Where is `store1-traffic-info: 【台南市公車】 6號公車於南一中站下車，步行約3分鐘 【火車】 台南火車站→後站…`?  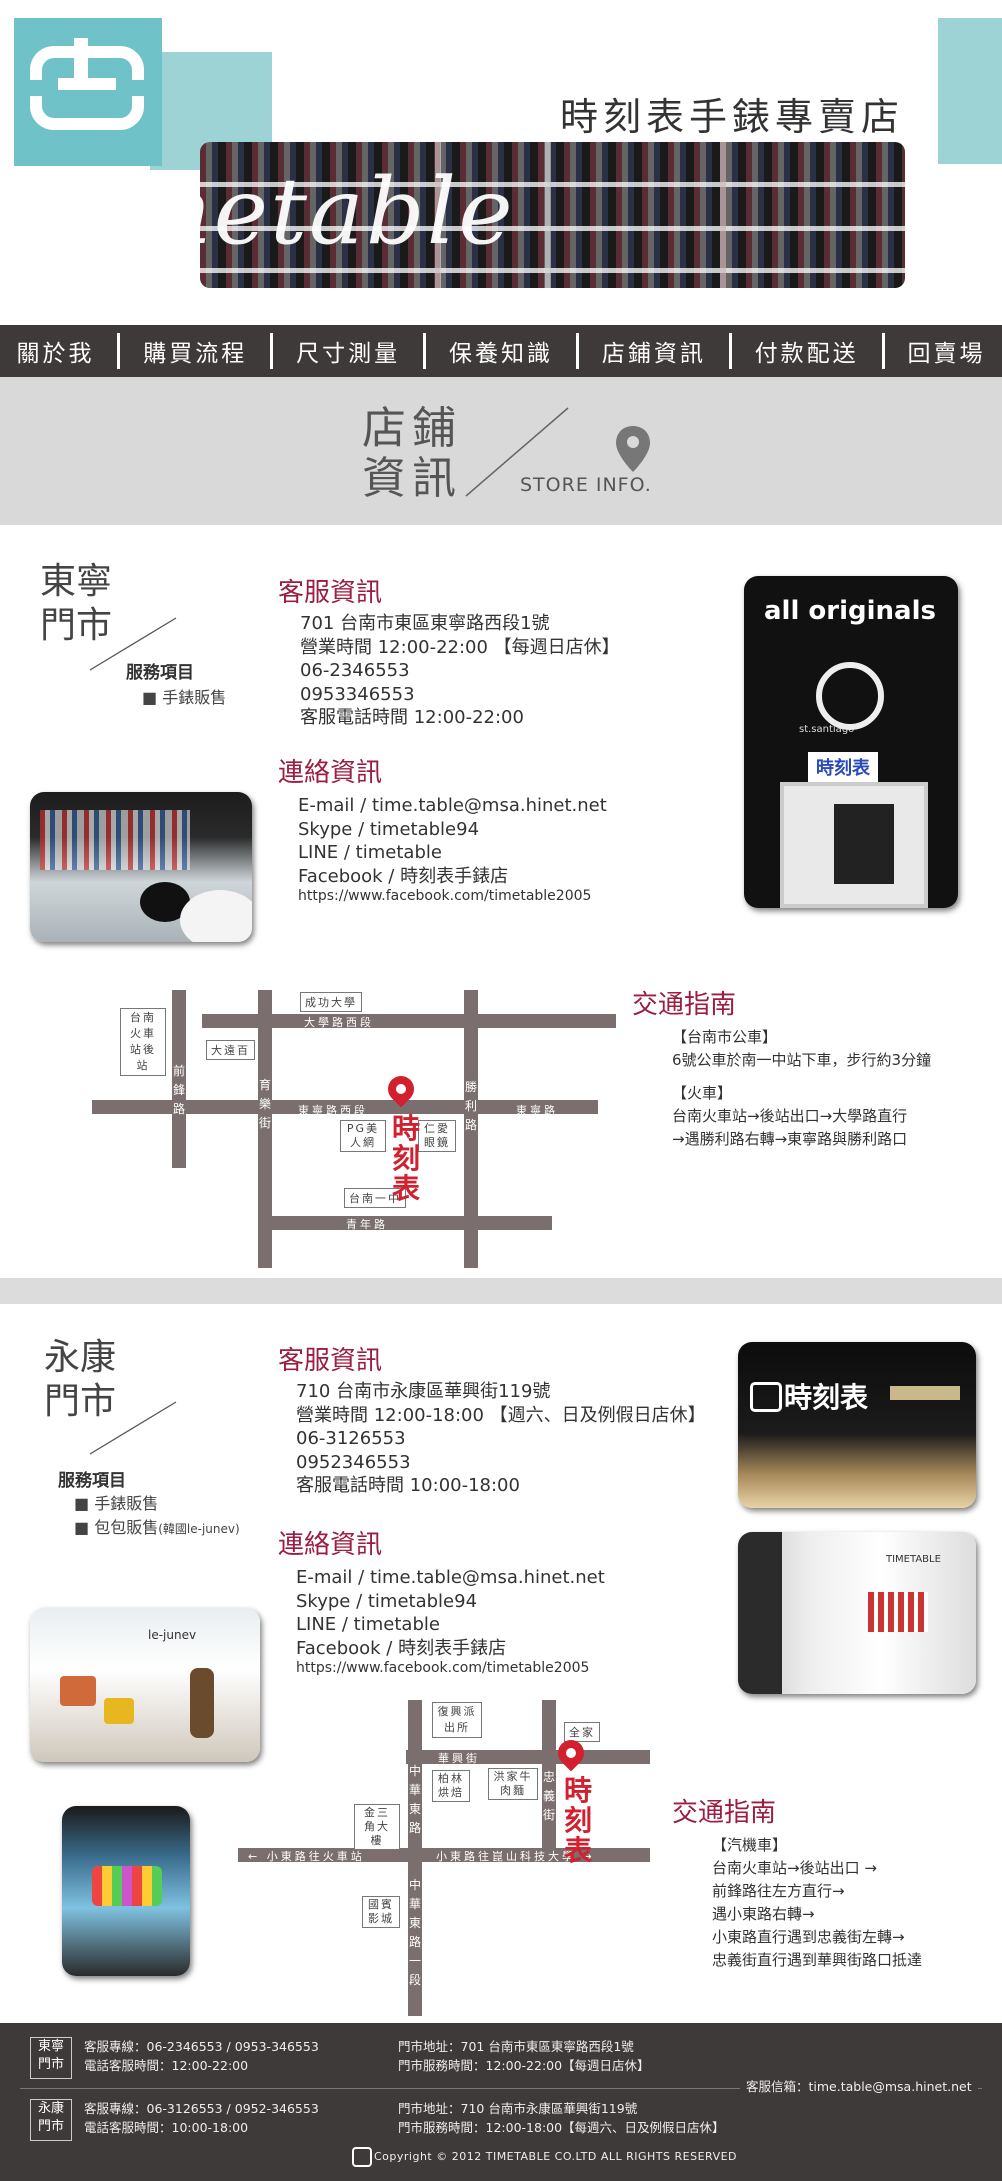
store1-traffic-info: 【台南市公車】 6號公車於南一中站下車，步行約3分鐘 【火車】 台南火車站→後站… is located at coordinates (802, 1088).